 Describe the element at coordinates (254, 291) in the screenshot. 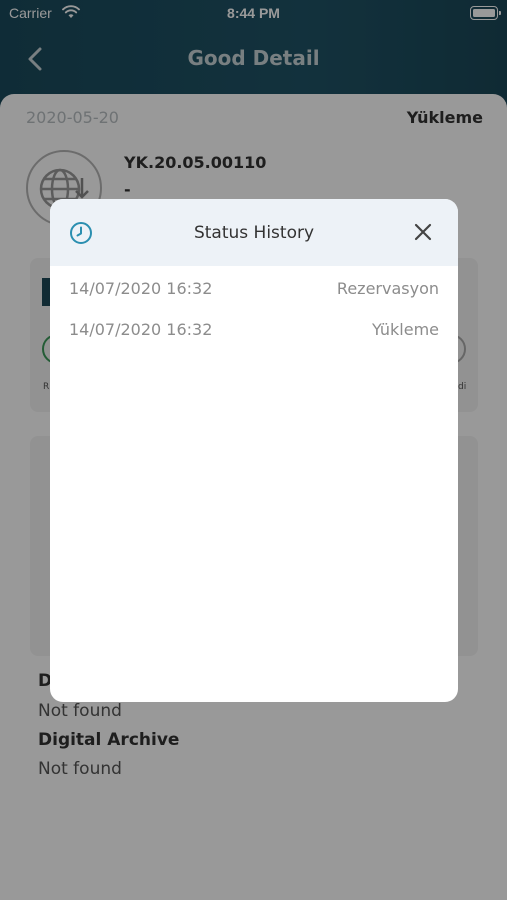

I see `history-row: 14/07/2020 16:32 Rezervasyon` at that location.